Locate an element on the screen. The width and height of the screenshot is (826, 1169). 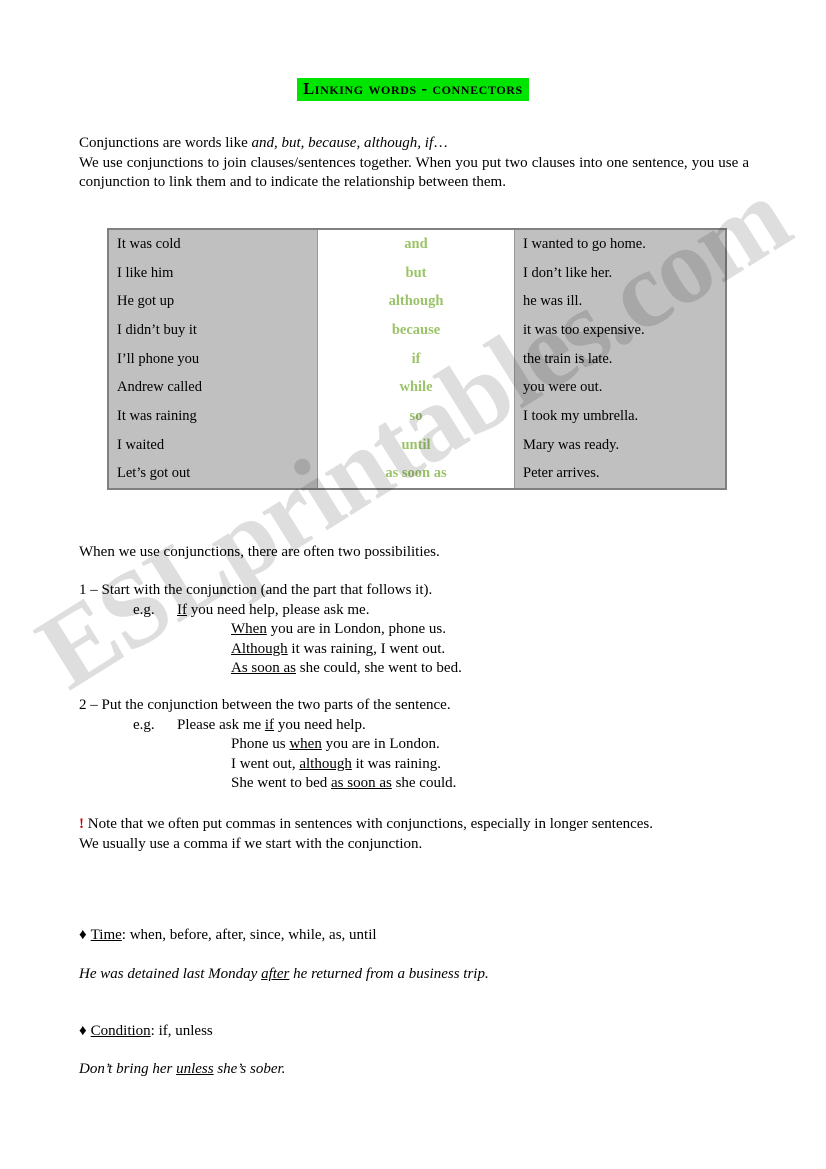
intro-line-1-lead: Conjunctions are words like is located at coordinates (165, 143).